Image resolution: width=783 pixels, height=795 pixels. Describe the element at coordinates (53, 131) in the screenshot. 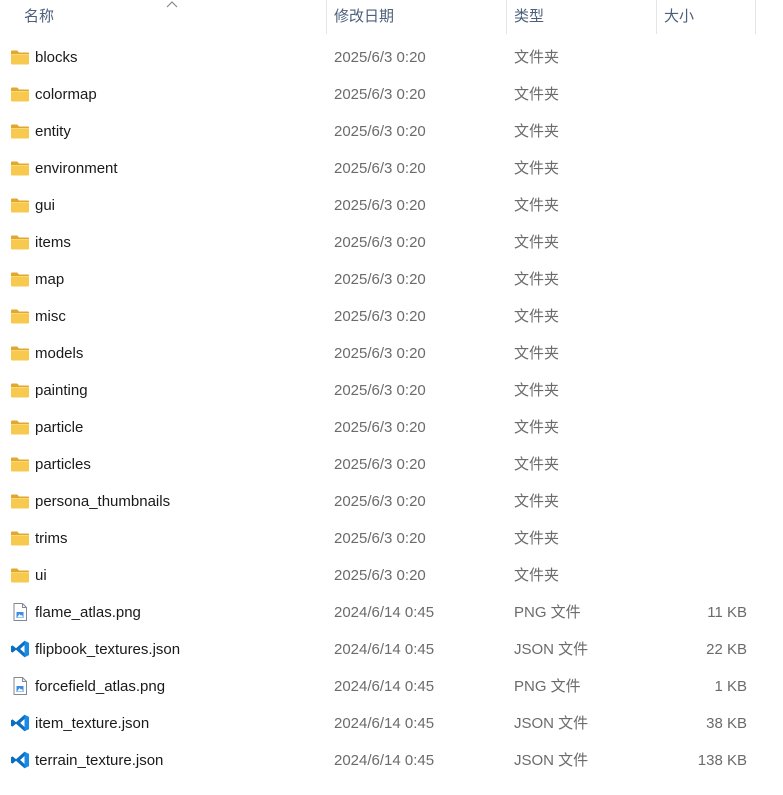

I see `file-name: entity` at that location.